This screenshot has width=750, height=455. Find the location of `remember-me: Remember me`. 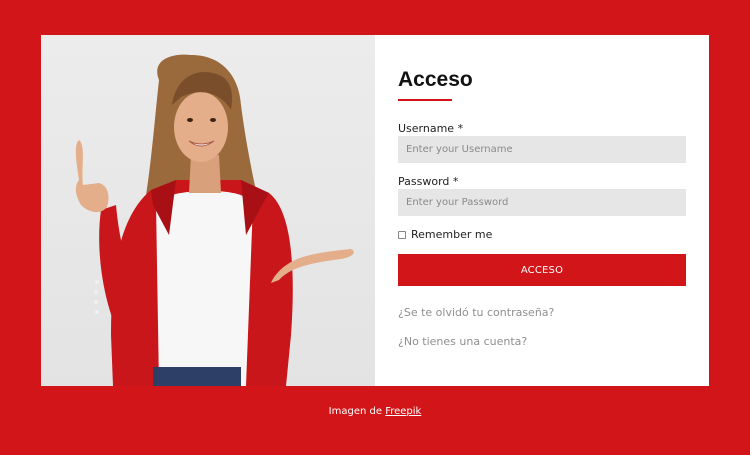

remember-me: Remember me is located at coordinates (445, 234).